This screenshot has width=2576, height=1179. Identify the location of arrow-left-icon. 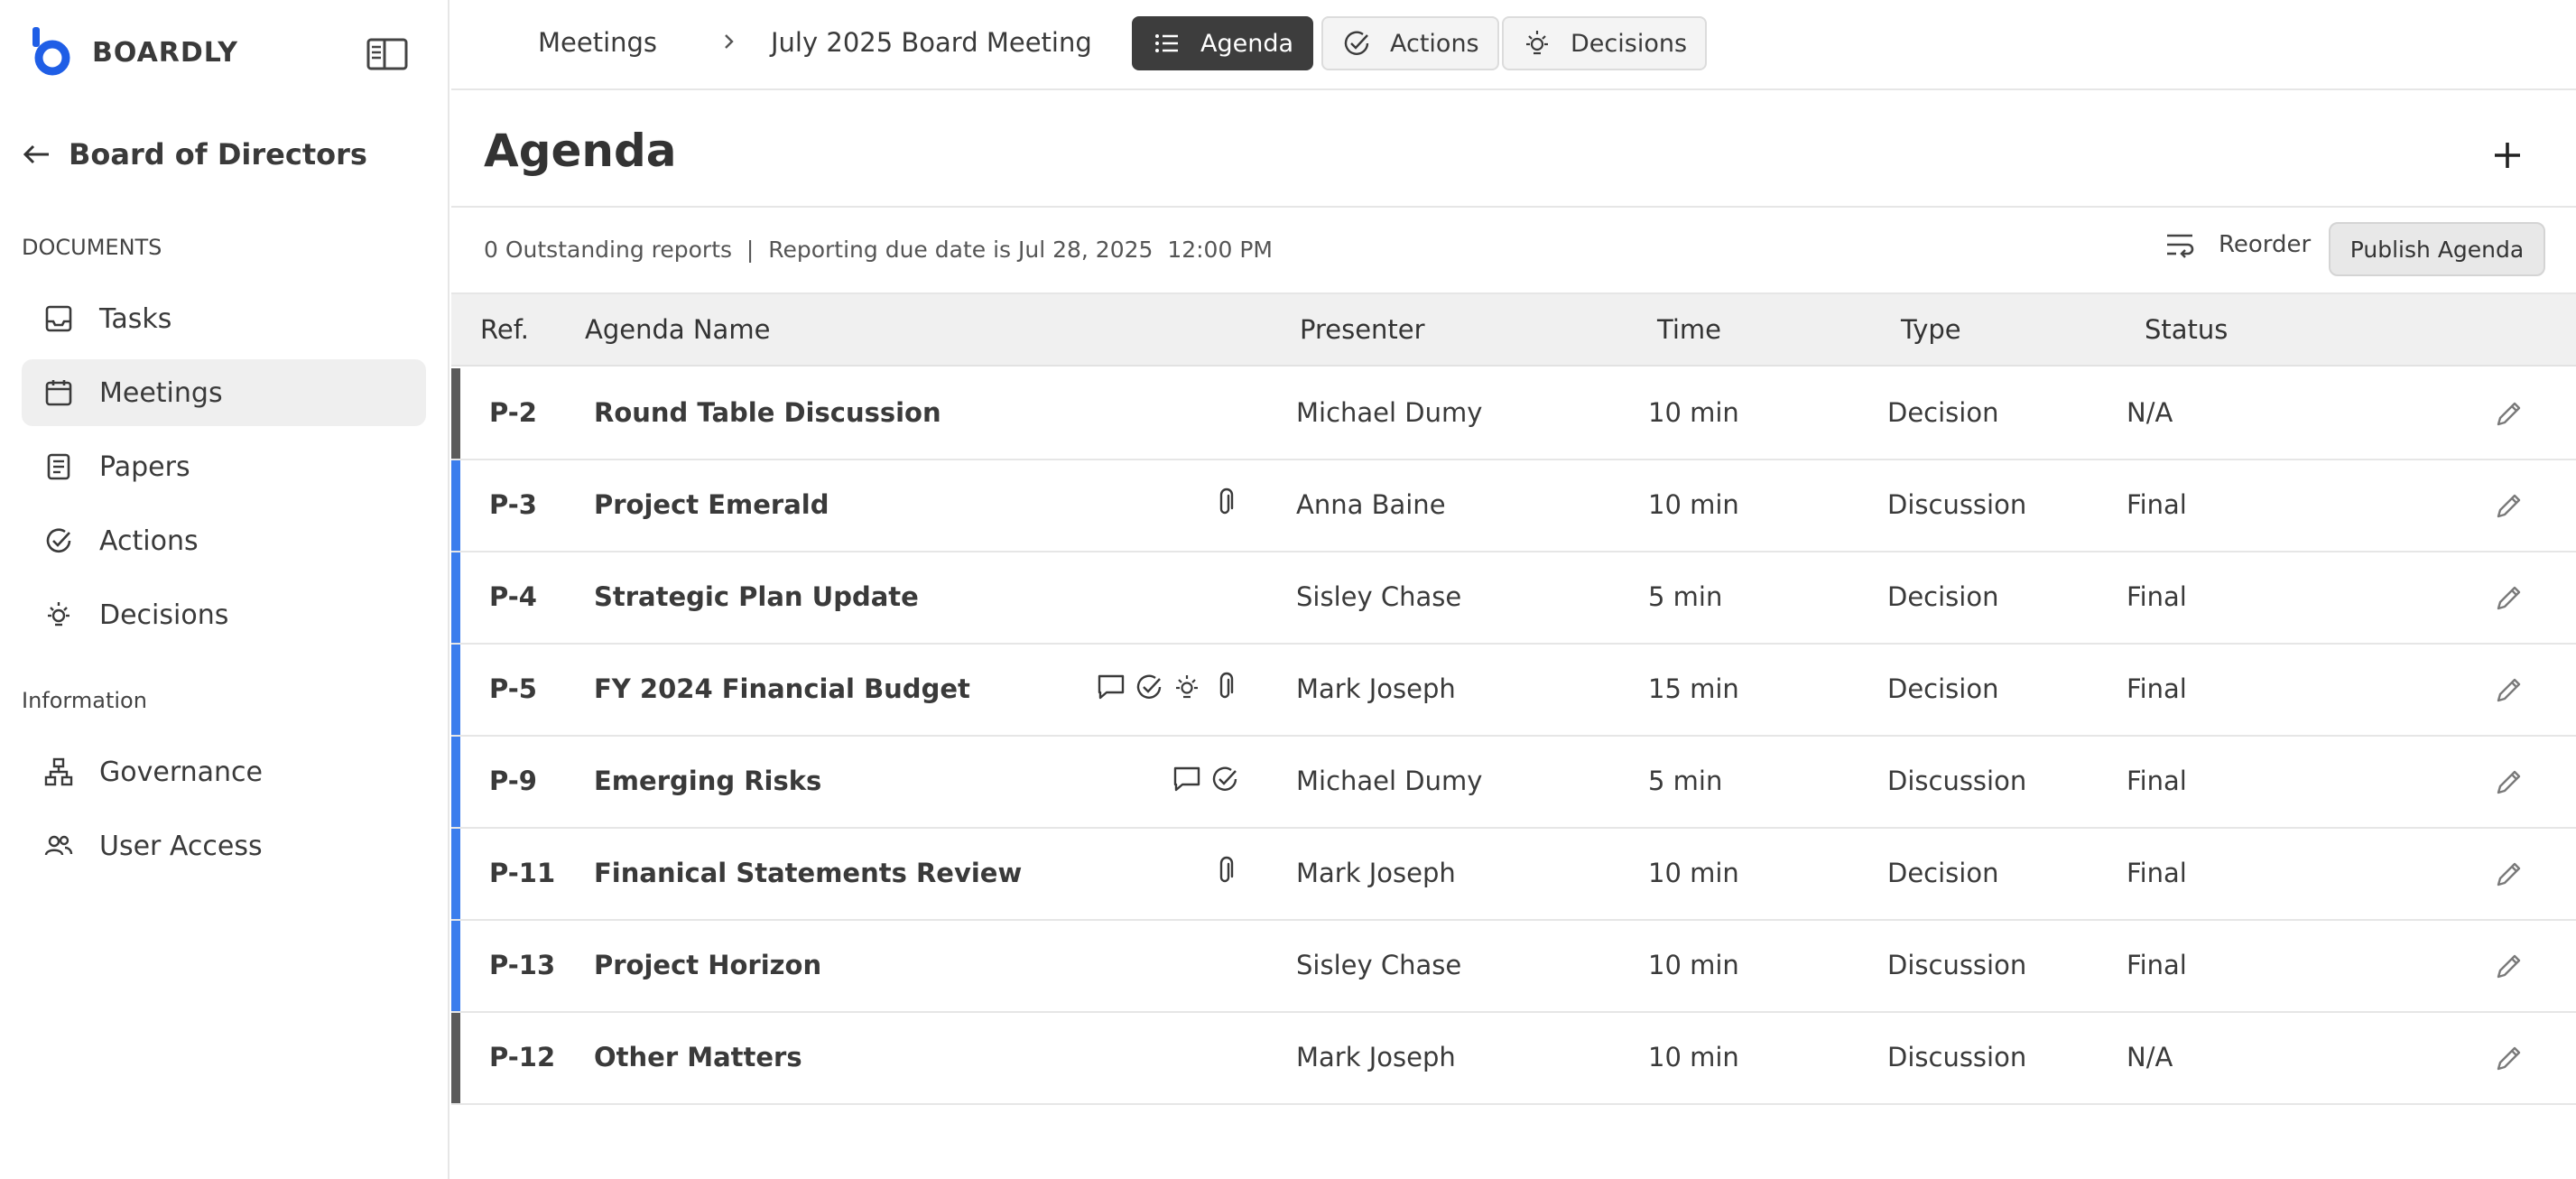
(36, 154).